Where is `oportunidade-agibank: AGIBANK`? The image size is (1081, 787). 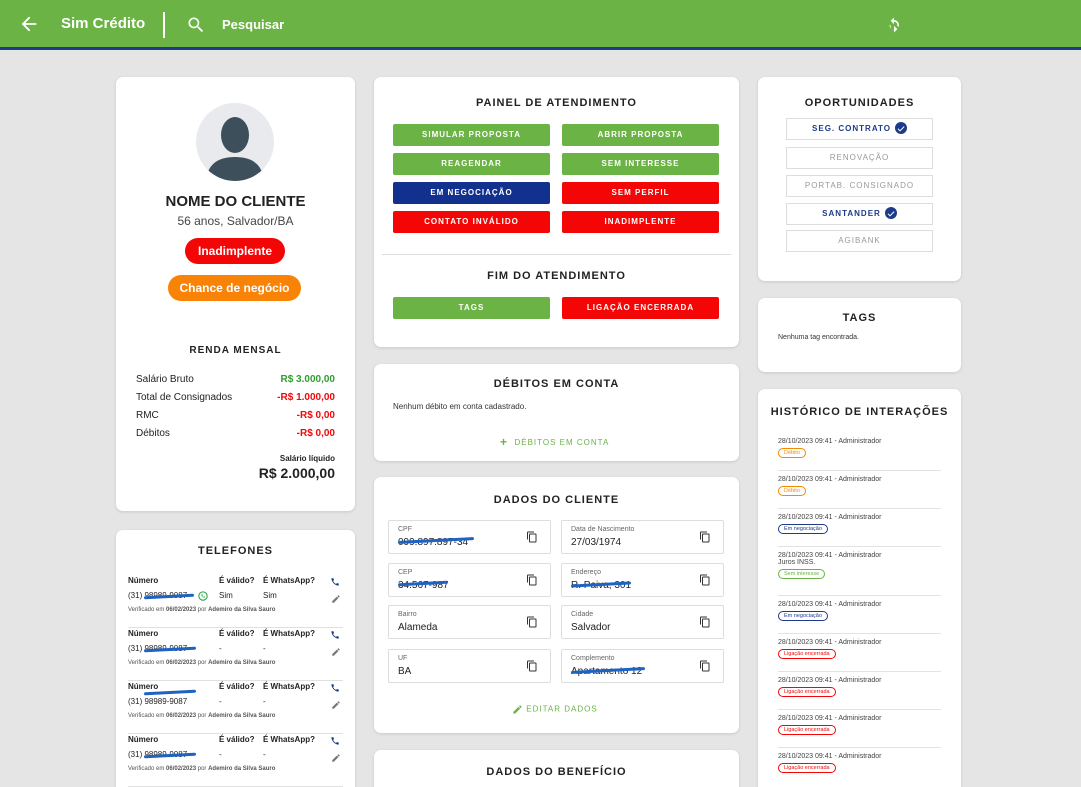
oportunidade-agibank: AGIBANK is located at coordinates (859, 241).